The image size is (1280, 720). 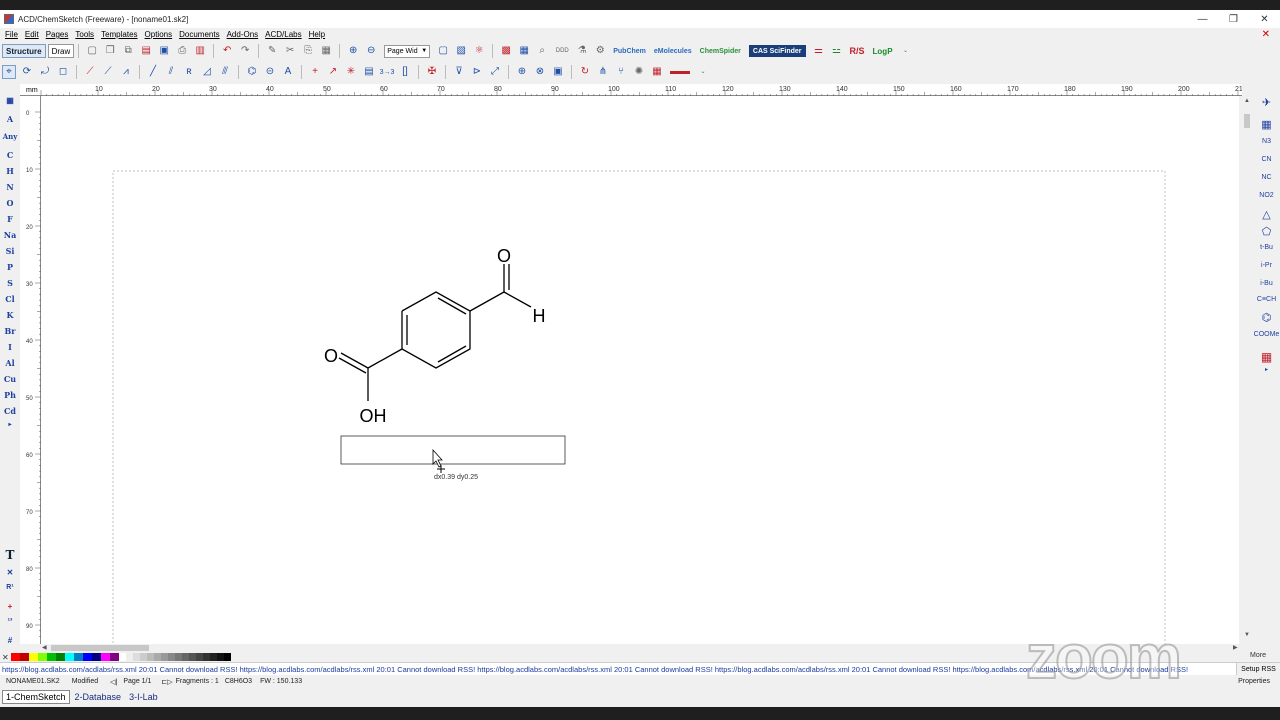 What do you see at coordinates (1266, 247) in the screenshot?
I see `radical-t-bu: t-Bu` at bounding box center [1266, 247].